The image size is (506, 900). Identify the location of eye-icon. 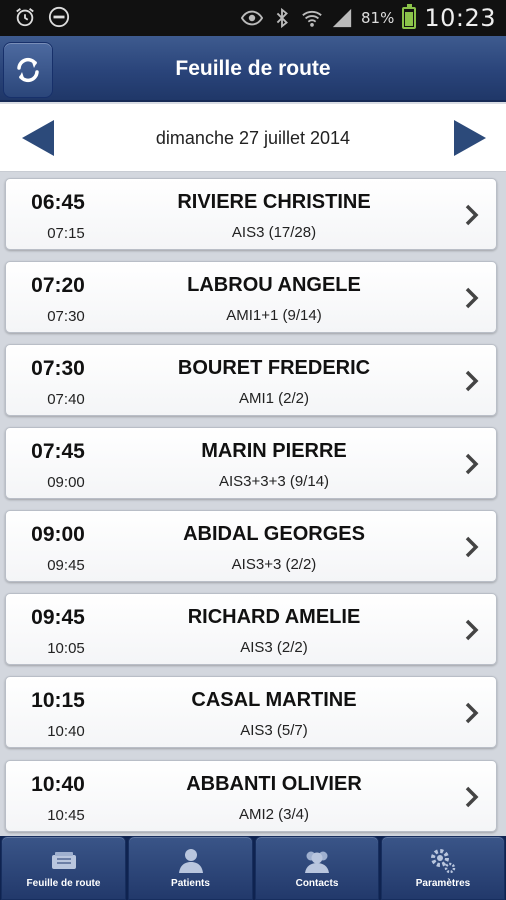
(251, 18).